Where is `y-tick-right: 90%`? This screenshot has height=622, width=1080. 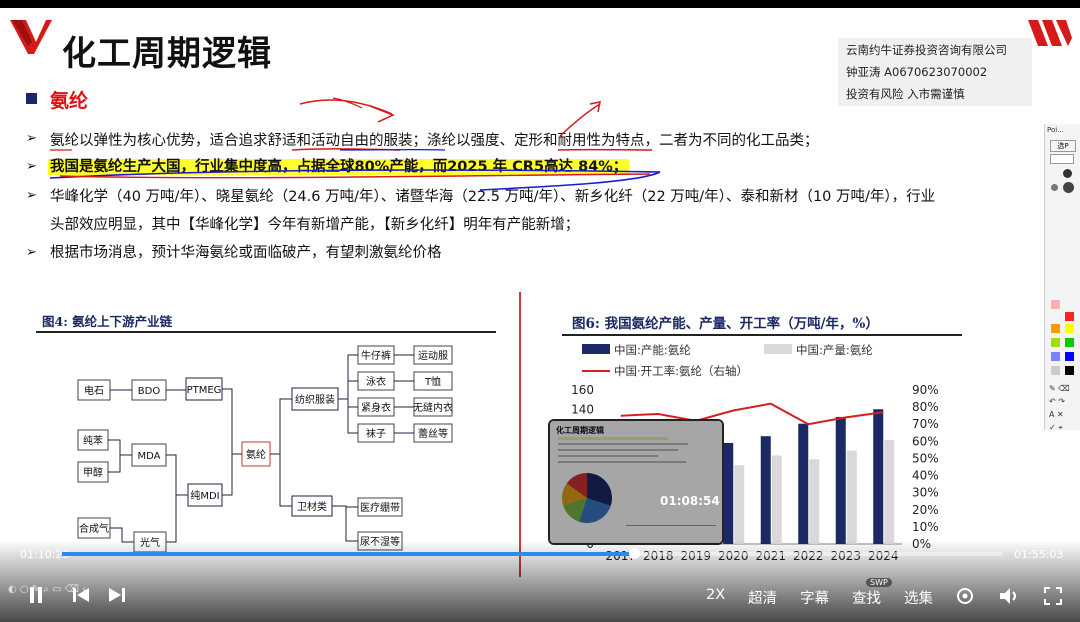 y-tick-right: 90% is located at coordinates (925, 390).